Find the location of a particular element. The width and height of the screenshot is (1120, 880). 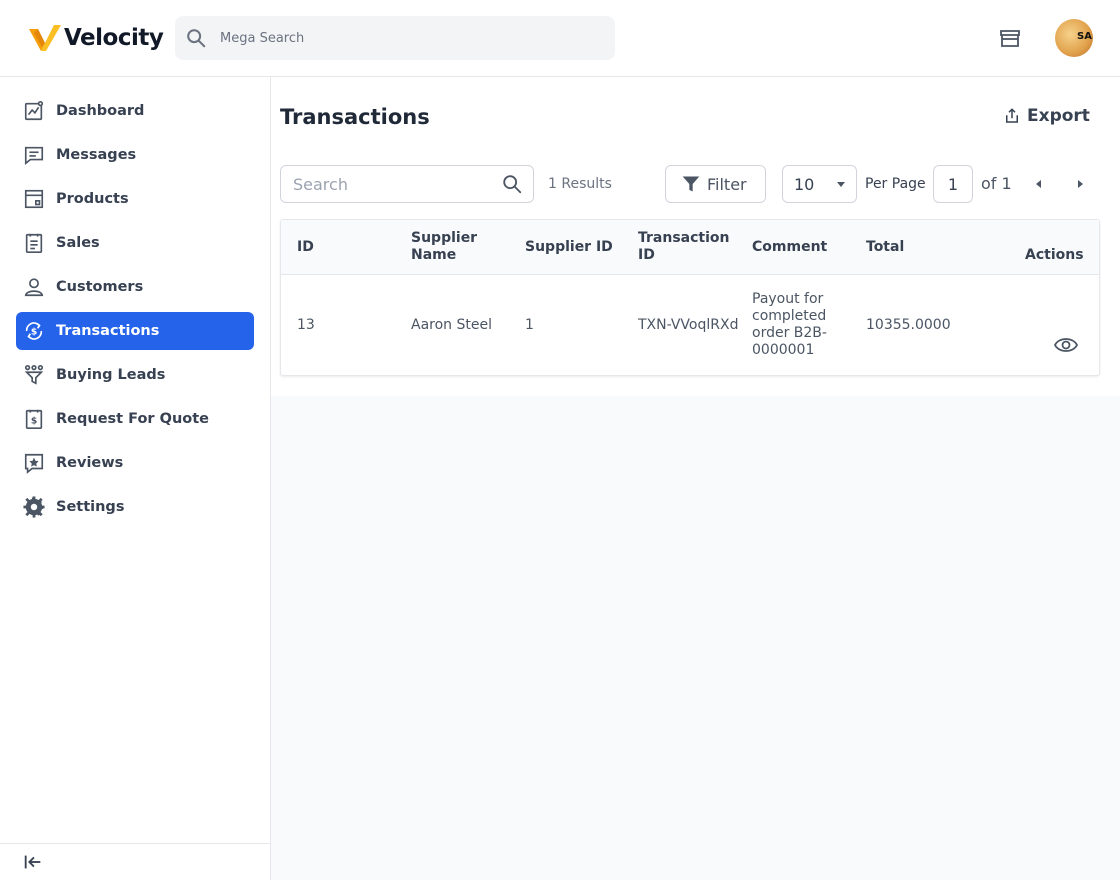

sidebar-item-label: Transactions is located at coordinates (108, 331).